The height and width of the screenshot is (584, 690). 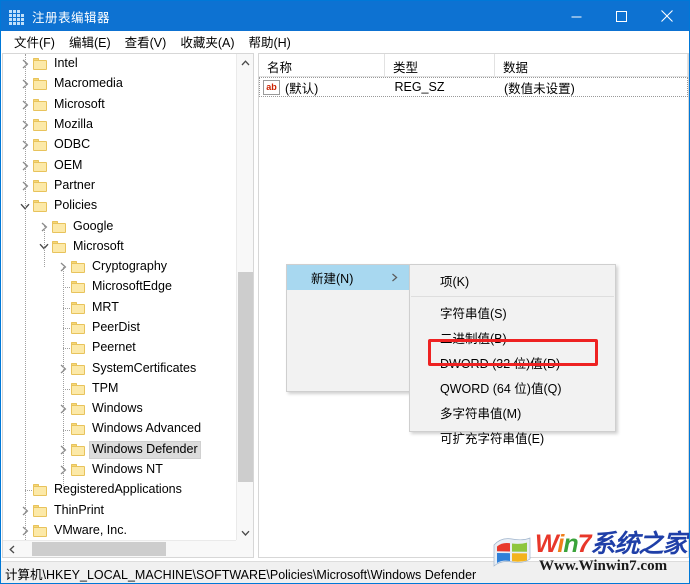 What do you see at coordinates (591, 65) in the screenshot?
I see `column-header-2: 数据` at bounding box center [591, 65].